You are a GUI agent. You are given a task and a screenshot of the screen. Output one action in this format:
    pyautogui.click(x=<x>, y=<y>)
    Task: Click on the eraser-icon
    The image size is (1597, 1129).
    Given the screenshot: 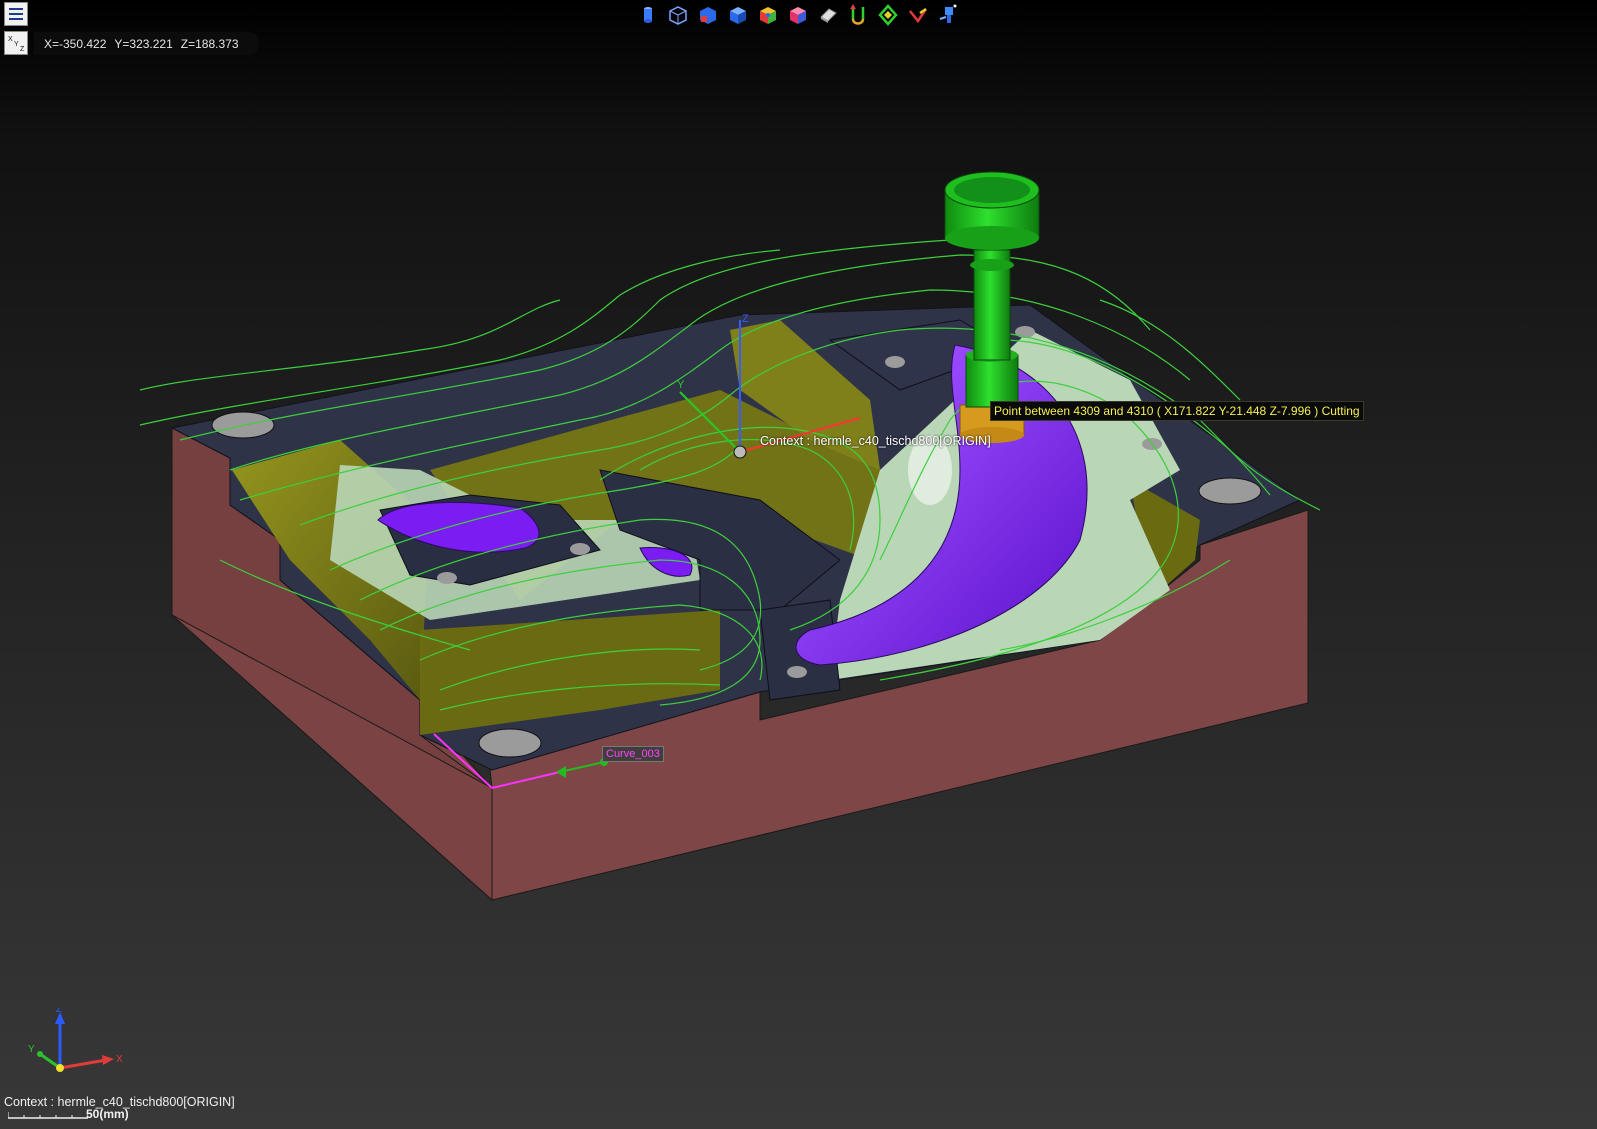 What is the action you would take?
    pyautogui.click(x=828, y=15)
    